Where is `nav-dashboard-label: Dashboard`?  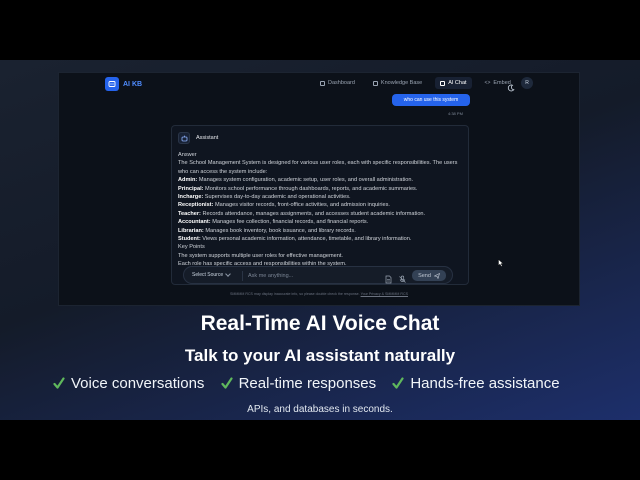
nav-dashboard-label: Dashboard is located at coordinates (341, 83).